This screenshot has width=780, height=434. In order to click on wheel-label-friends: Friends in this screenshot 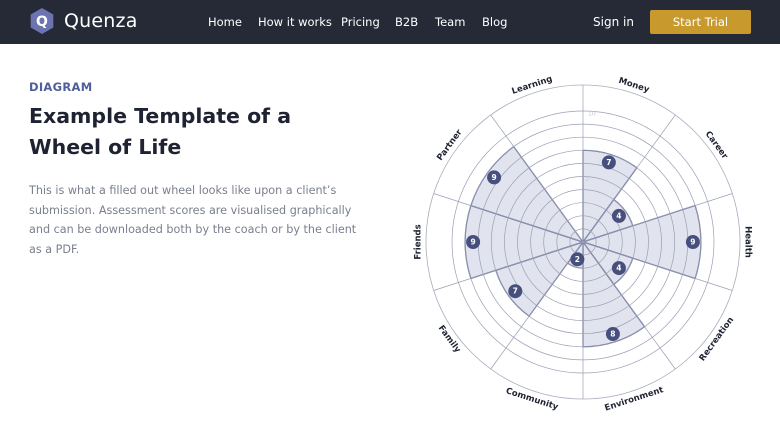, I will do `click(419, 241)`.